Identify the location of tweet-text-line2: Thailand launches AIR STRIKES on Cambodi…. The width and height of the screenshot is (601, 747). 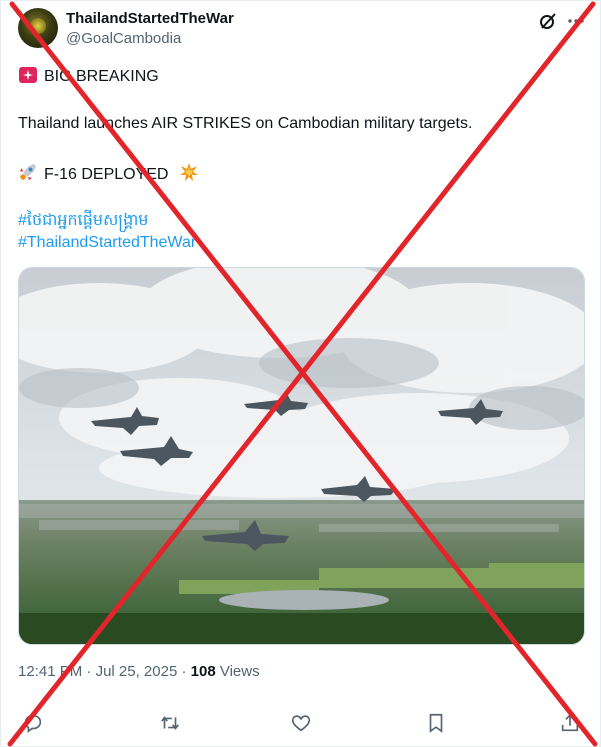
(245, 123).